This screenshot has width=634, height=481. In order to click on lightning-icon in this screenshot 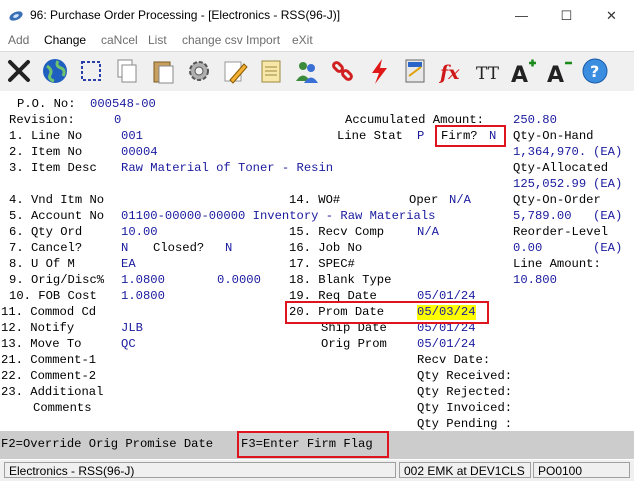, I will do `click(379, 71)`.